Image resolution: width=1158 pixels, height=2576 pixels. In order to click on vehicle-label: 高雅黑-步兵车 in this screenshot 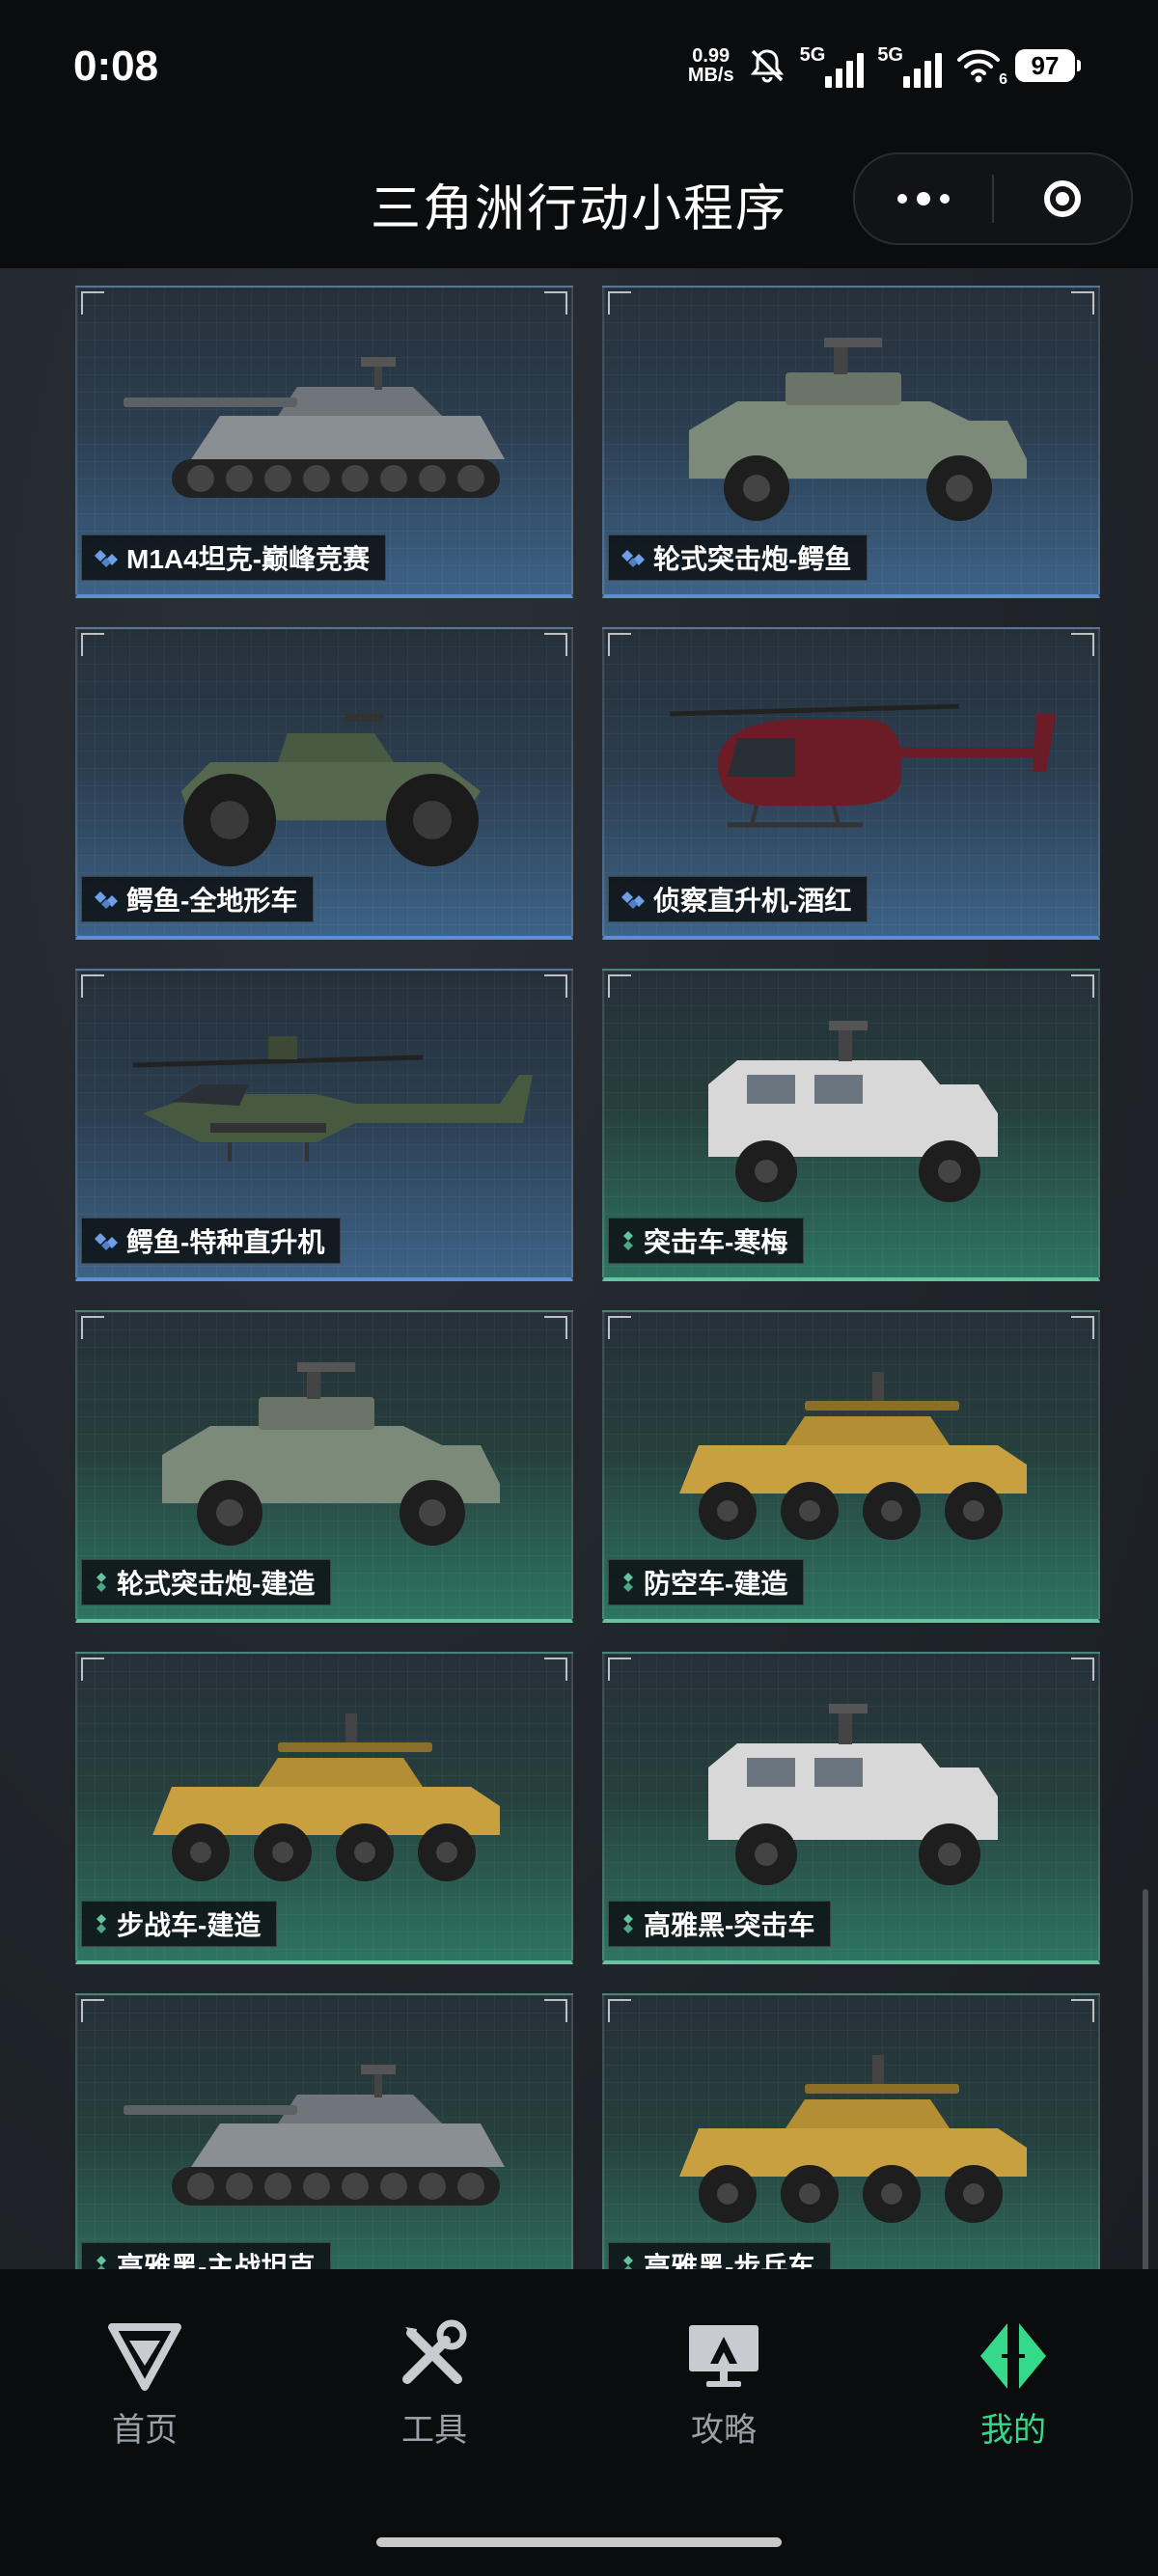, I will do `click(720, 2255)`.